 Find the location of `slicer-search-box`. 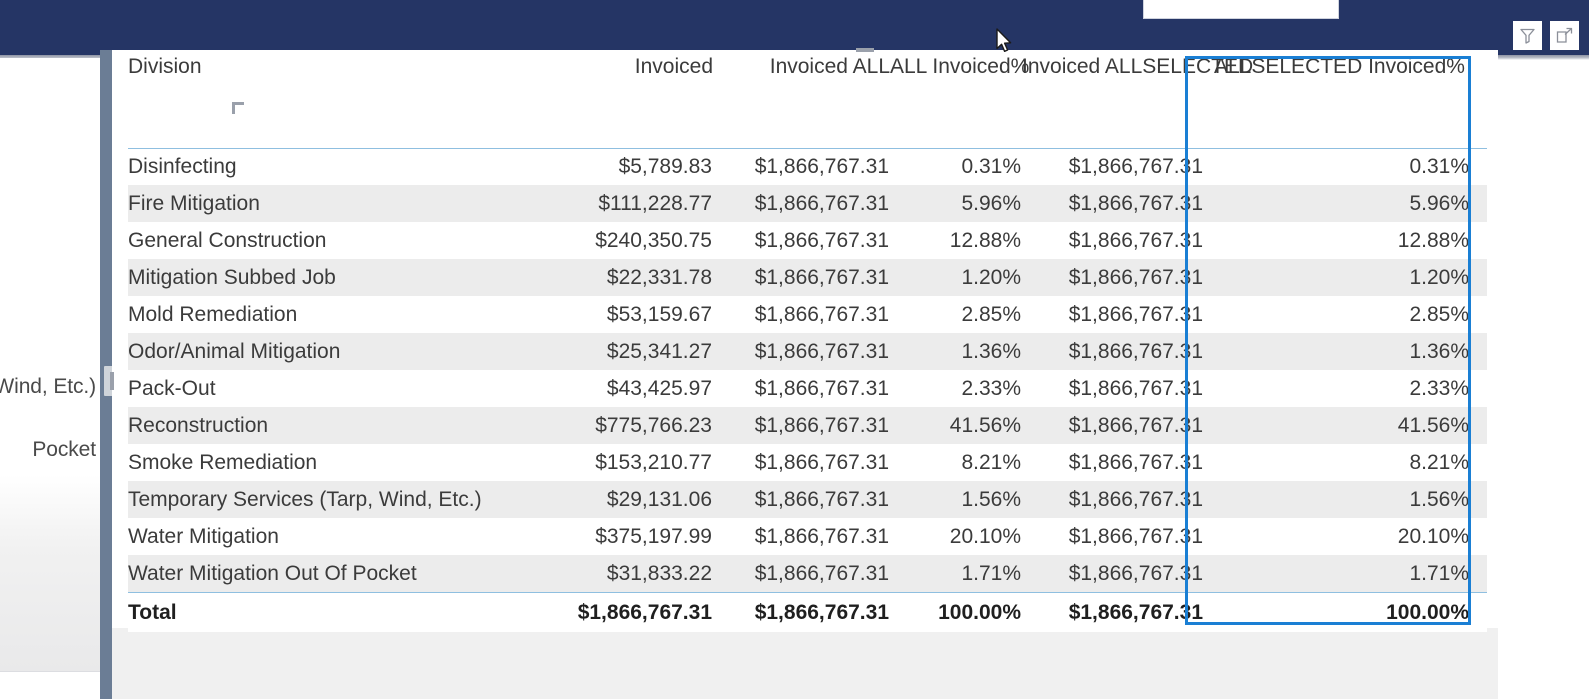

slicer-search-box is located at coordinates (1241, 9).